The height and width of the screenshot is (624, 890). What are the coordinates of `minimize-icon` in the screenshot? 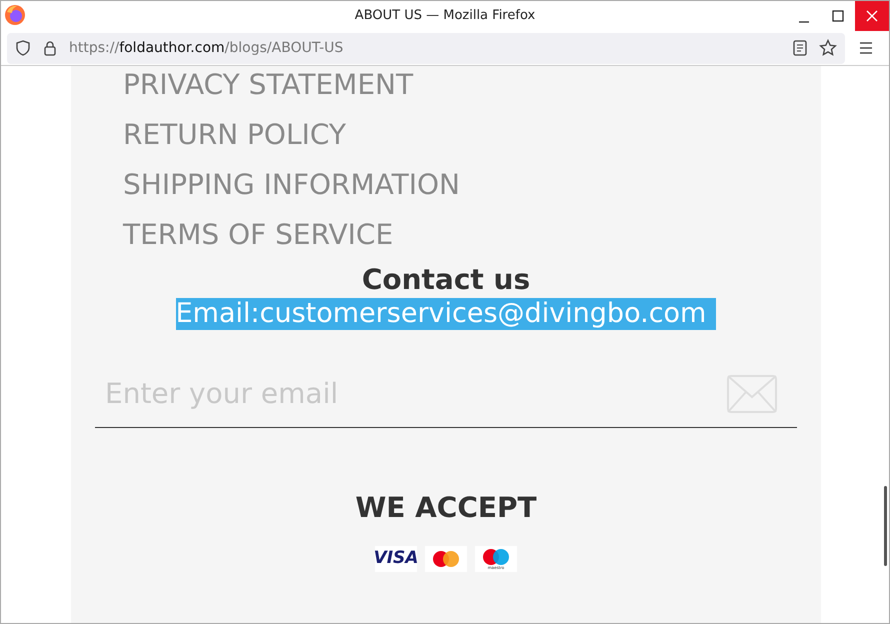 It's located at (804, 22).